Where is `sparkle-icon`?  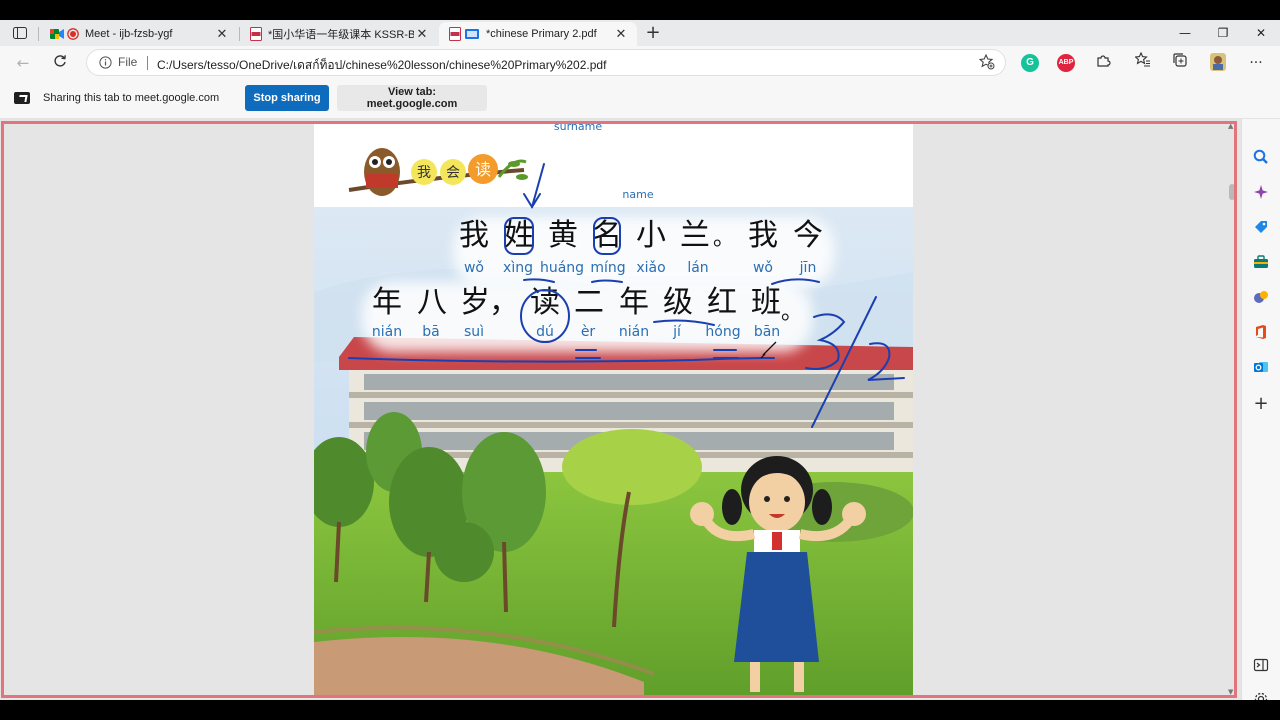 sparkle-icon is located at coordinates (1261, 193).